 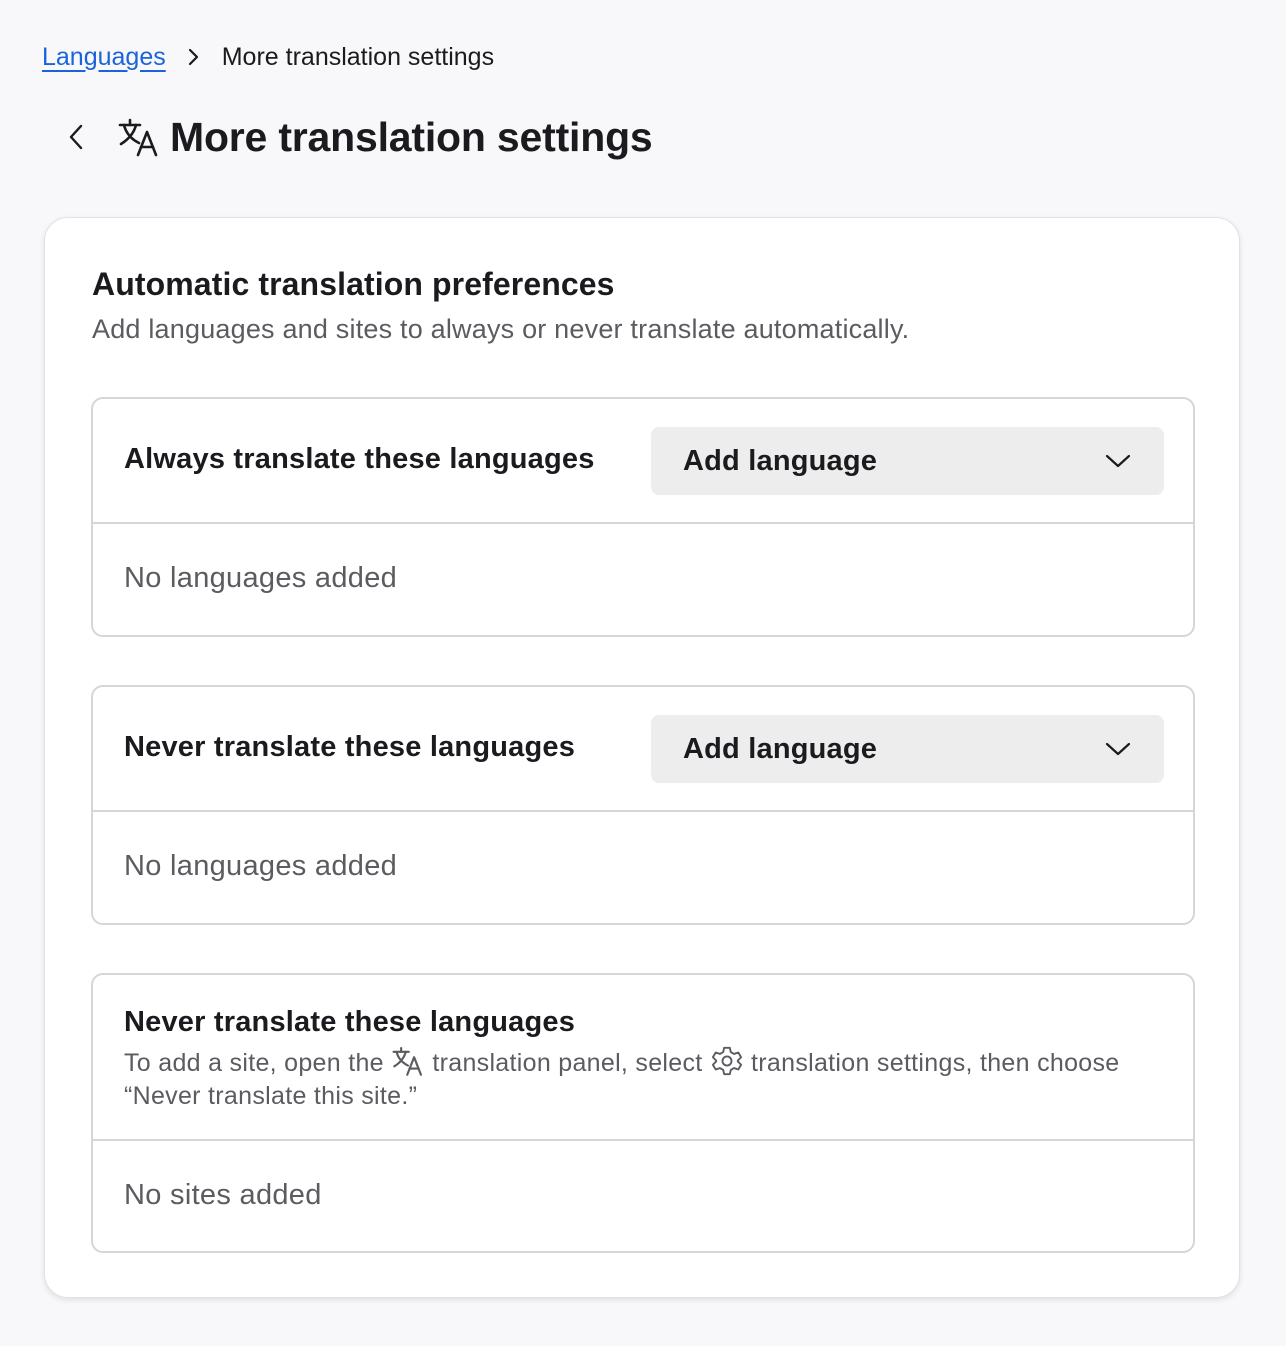 What do you see at coordinates (223, 1195) in the screenshot?
I see `empty-state-text: No sites added` at bounding box center [223, 1195].